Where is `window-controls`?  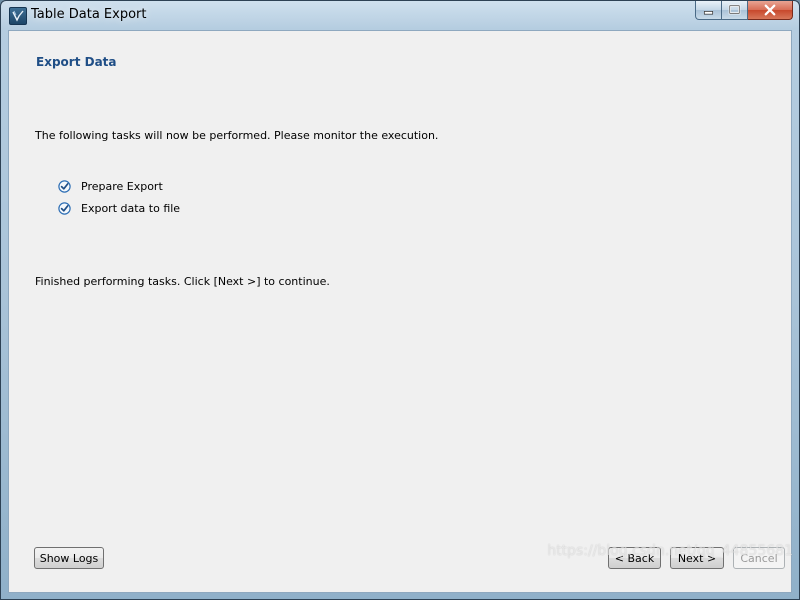
window-controls is located at coordinates (744, 11).